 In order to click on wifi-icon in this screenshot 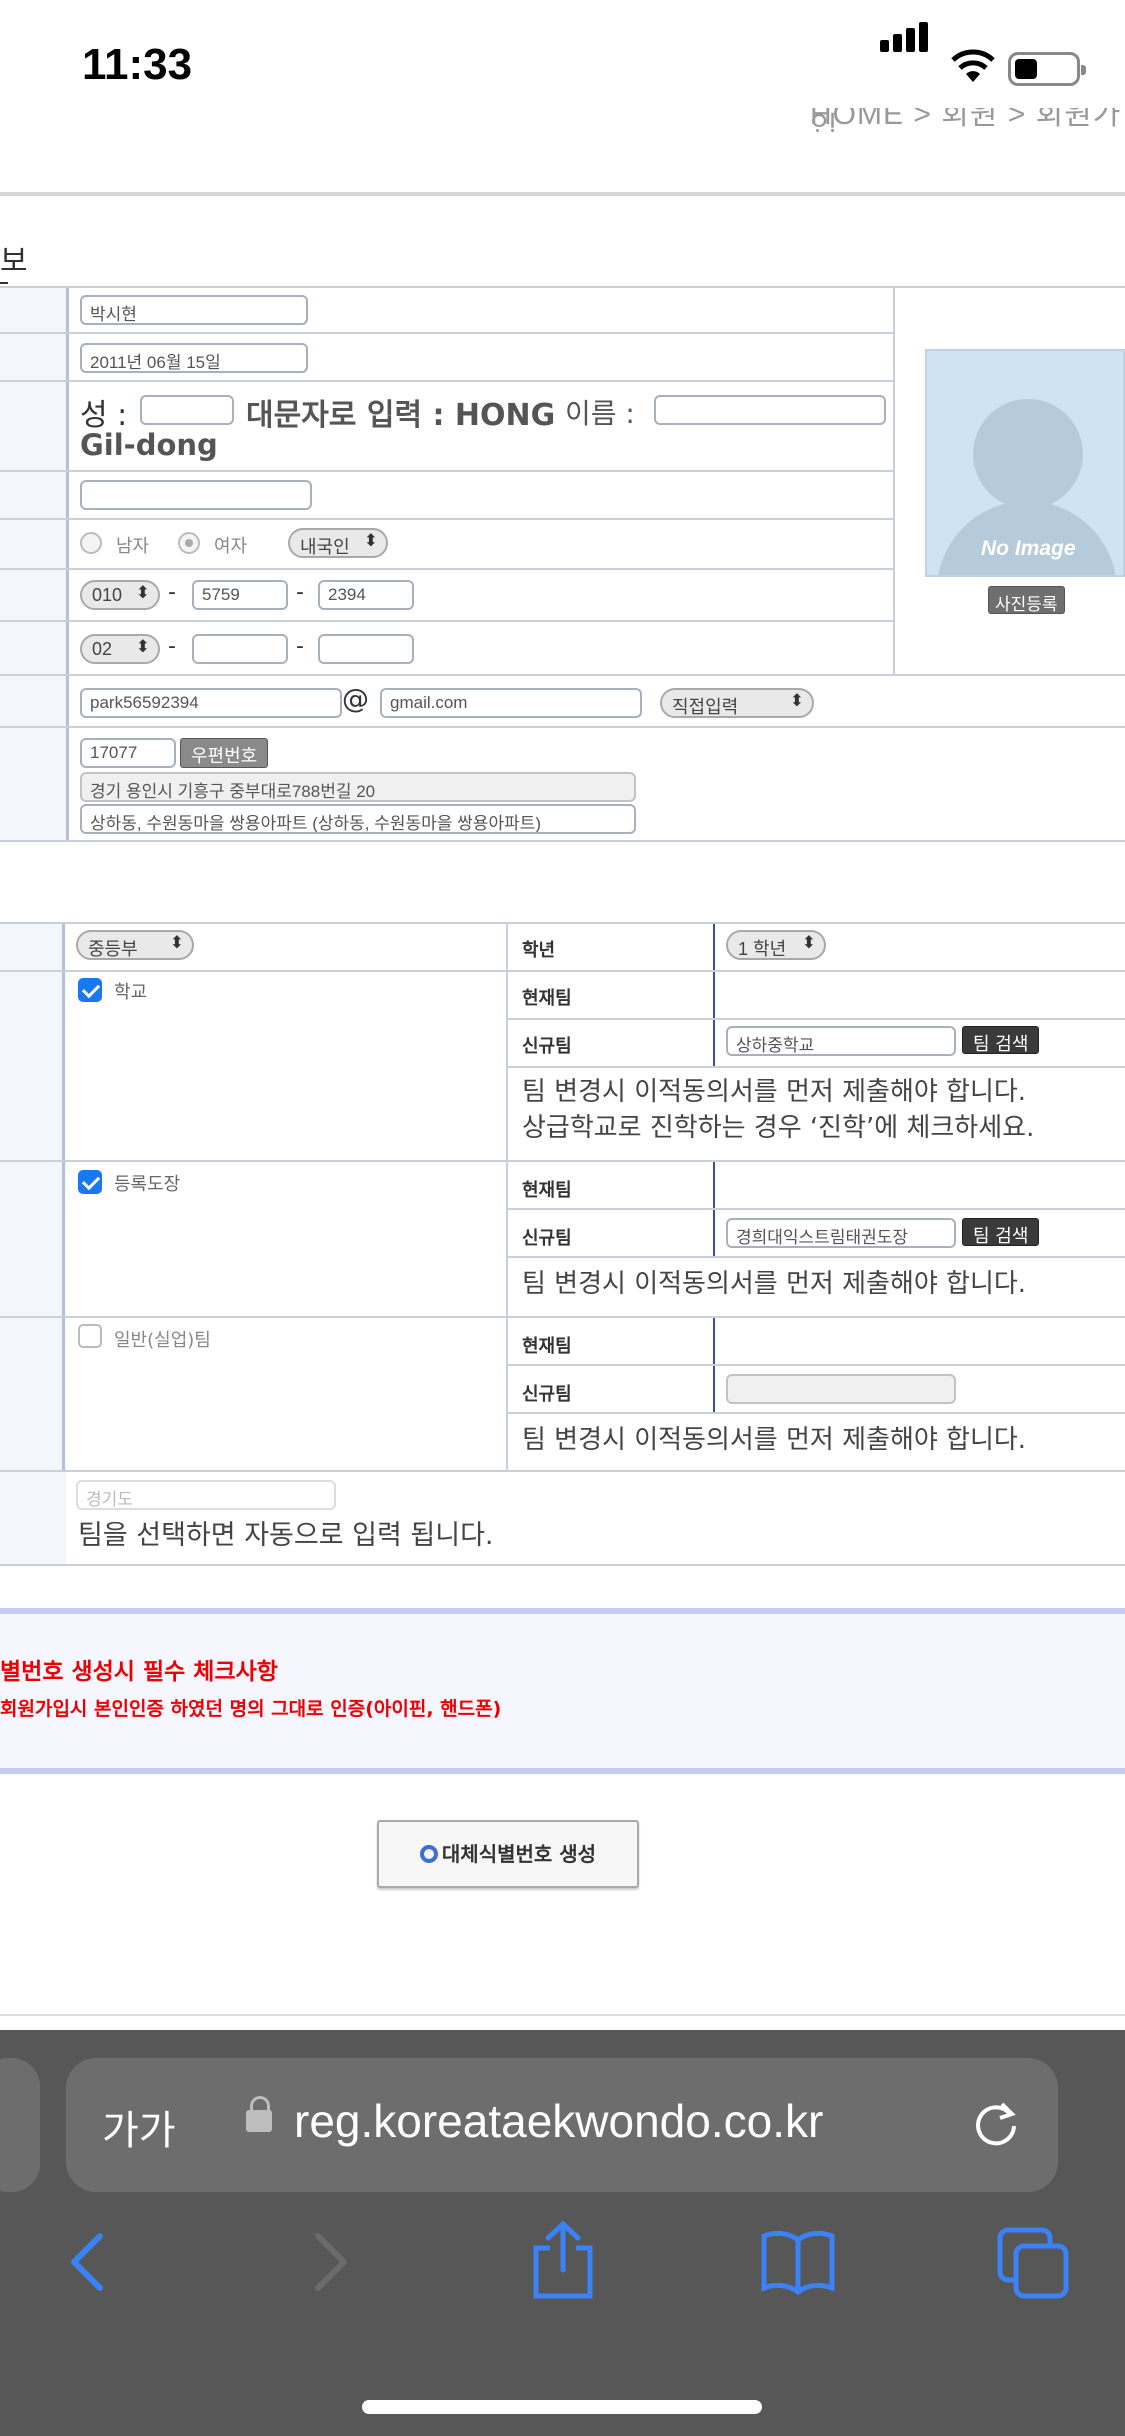, I will do `click(973, 65)`.